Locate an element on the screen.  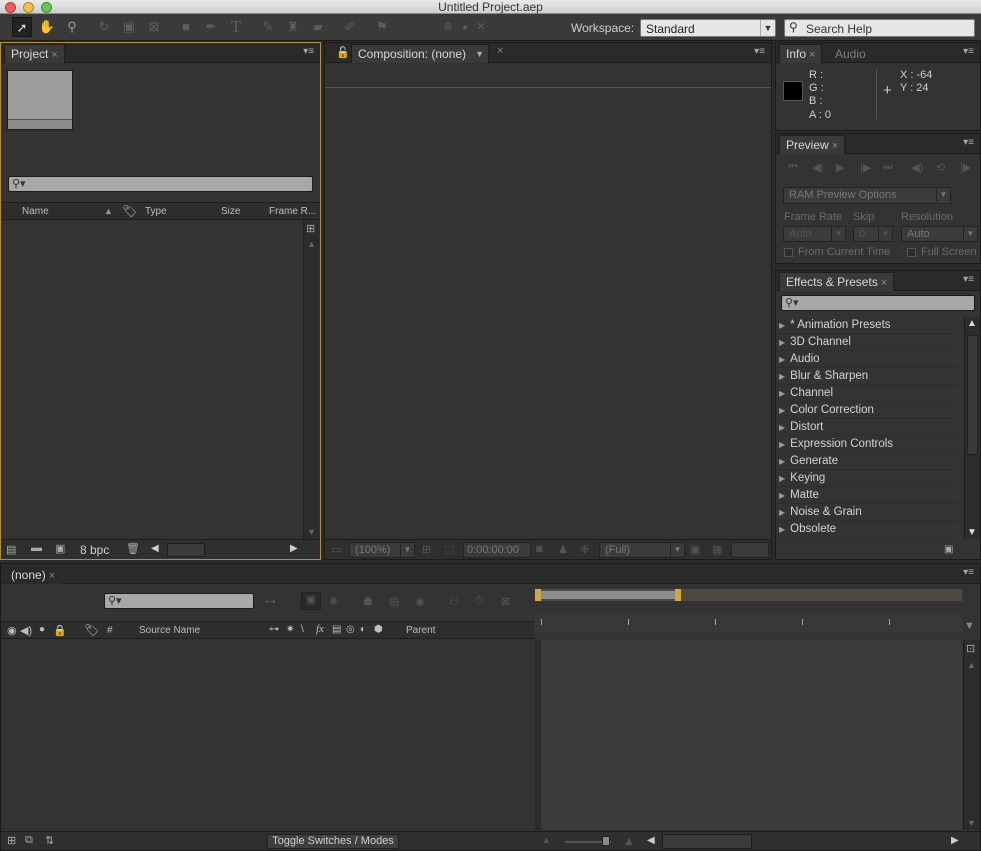
puppet-pin-icon: ⚑ is located at coordinates (382, 27).